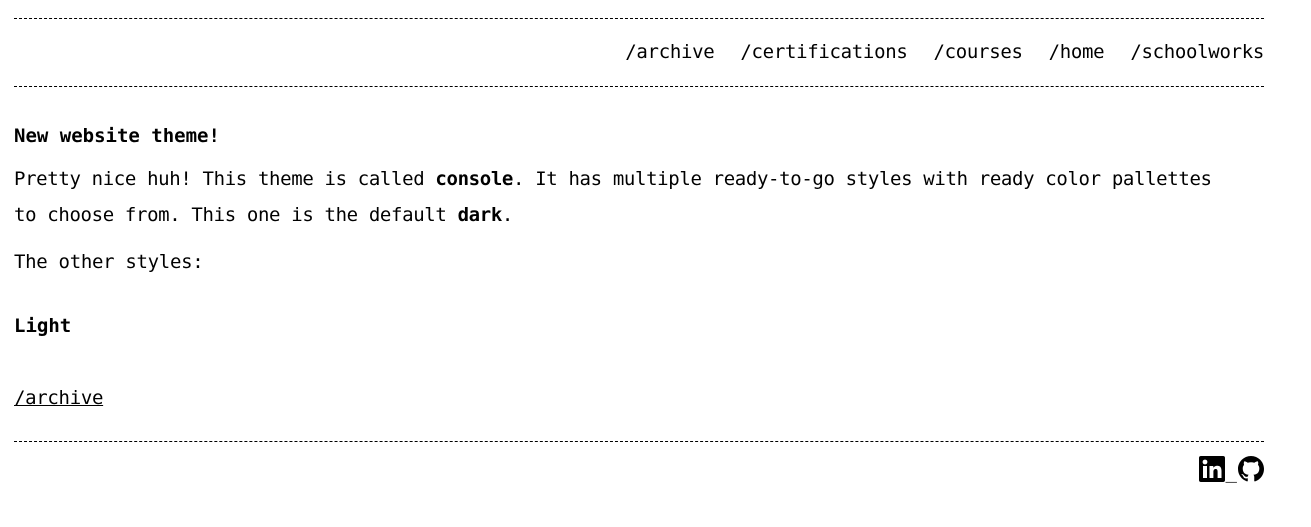 The height and width of the screenshot is (527, 1311). What do you see at coordinates (639, 18) in the screenshot?
I see `header-top-divider` at bounding box center [639, 18].